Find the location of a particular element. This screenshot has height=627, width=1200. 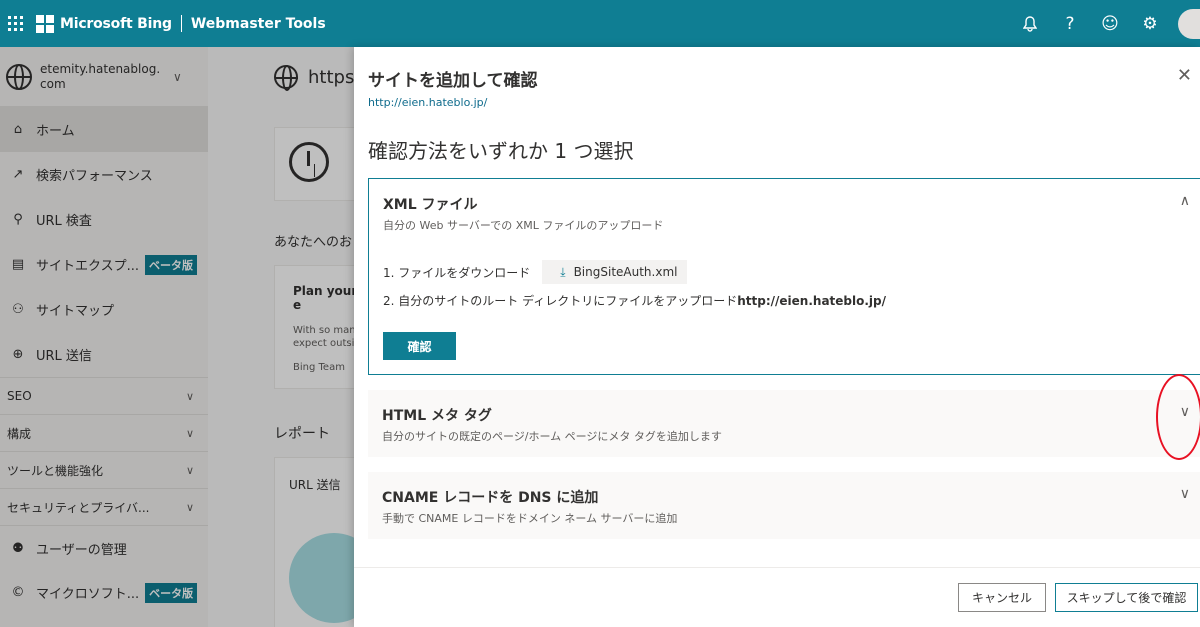

bell-icon is located at coordinates (1030, 23).